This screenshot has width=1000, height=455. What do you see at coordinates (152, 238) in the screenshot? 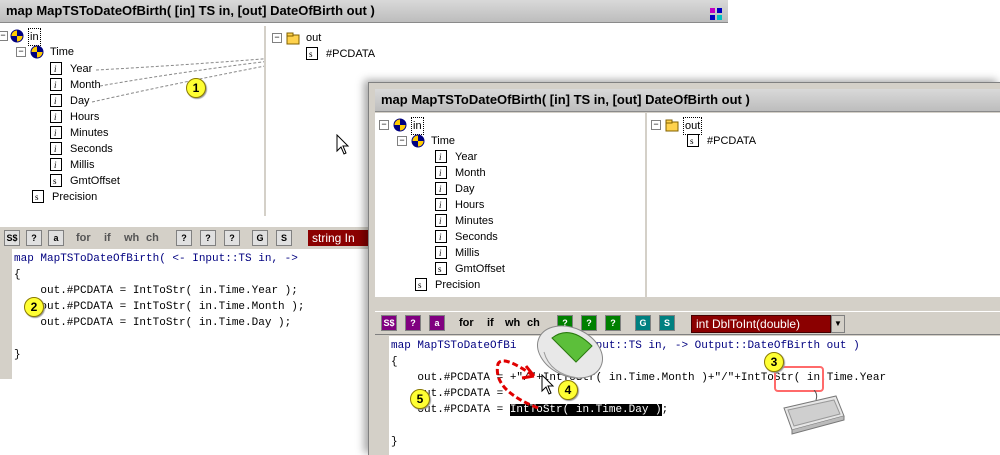
I see `toolbar-ch: ch` at bounding box center [152, 238].